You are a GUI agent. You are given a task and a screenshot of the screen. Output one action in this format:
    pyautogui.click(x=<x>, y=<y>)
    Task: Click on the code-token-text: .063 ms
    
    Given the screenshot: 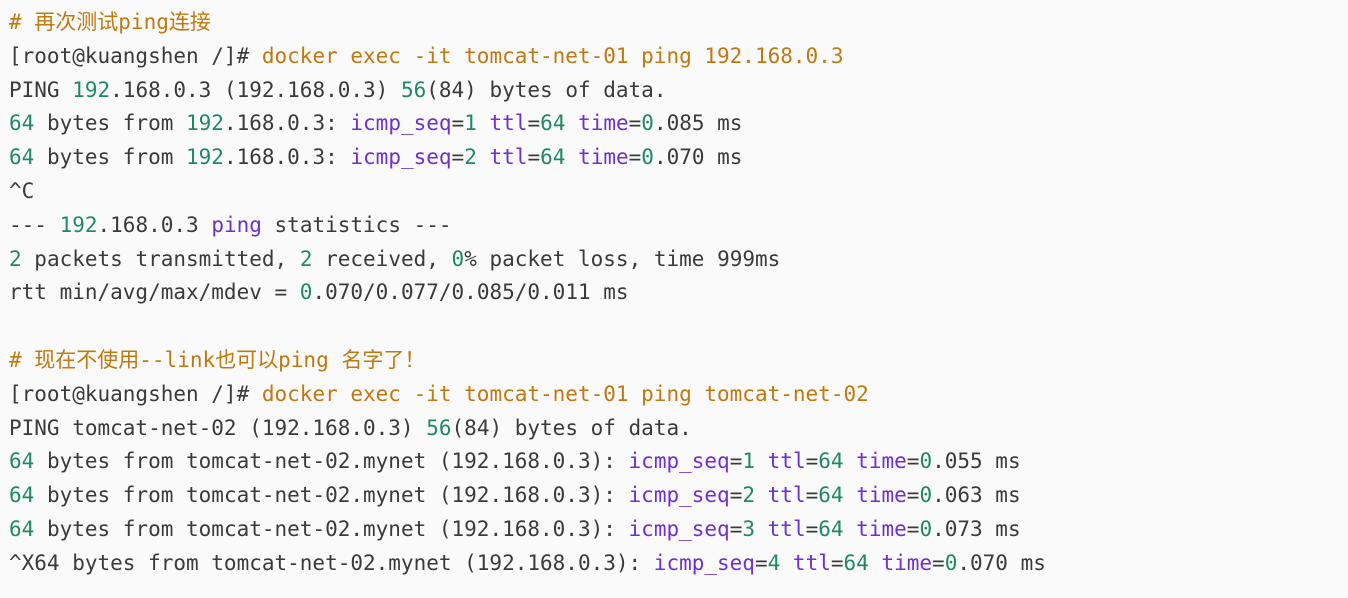 What is the action you would take?
    pyautogui.click(x=976, y=495)
    